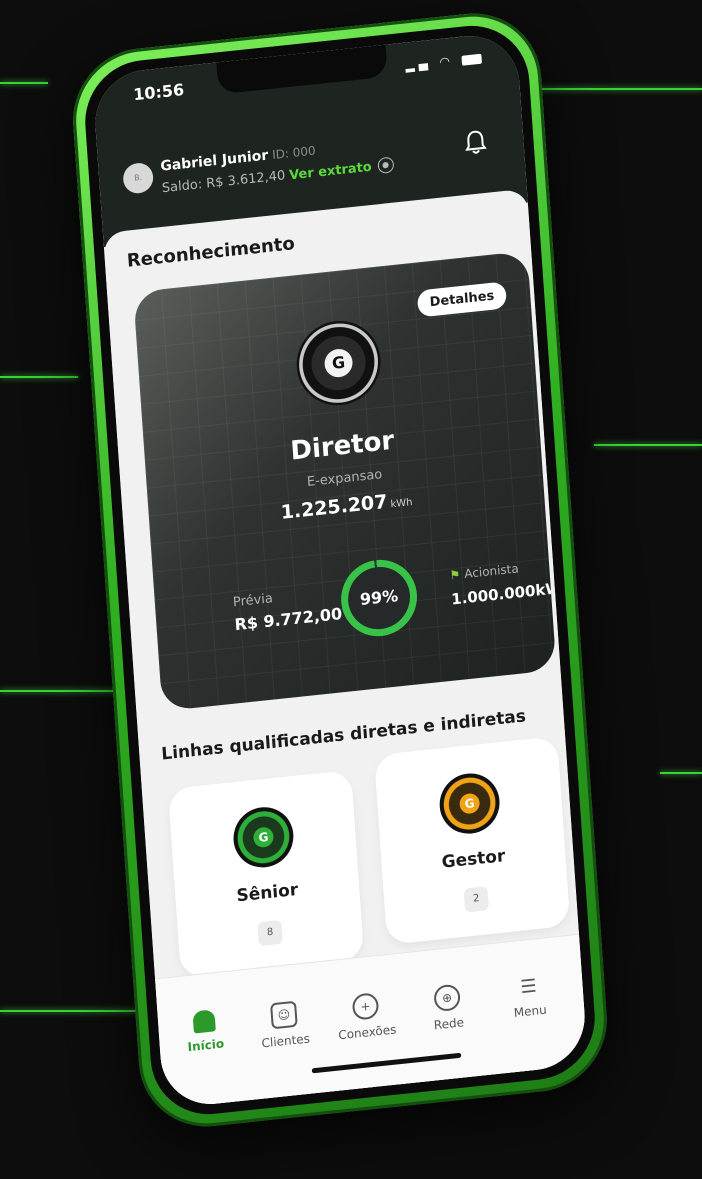 Image resolution: width=702 pixels, height=1179 pixels. I want to click on section-title-recognition: Reconhecimento, so click(211, 252).